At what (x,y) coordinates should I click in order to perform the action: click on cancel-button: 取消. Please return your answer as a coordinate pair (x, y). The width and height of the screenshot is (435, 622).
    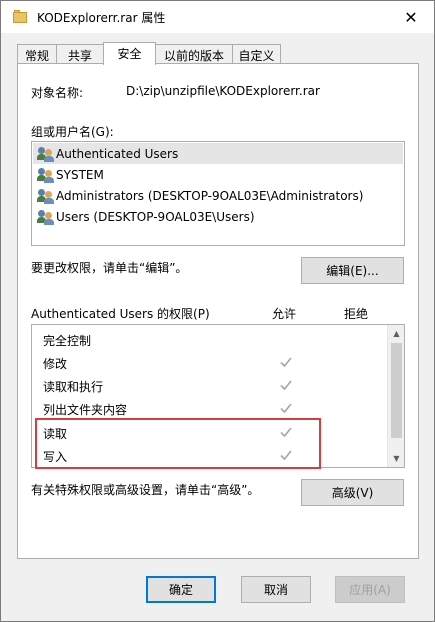
    Looking at the image, I should click on (276, 589).